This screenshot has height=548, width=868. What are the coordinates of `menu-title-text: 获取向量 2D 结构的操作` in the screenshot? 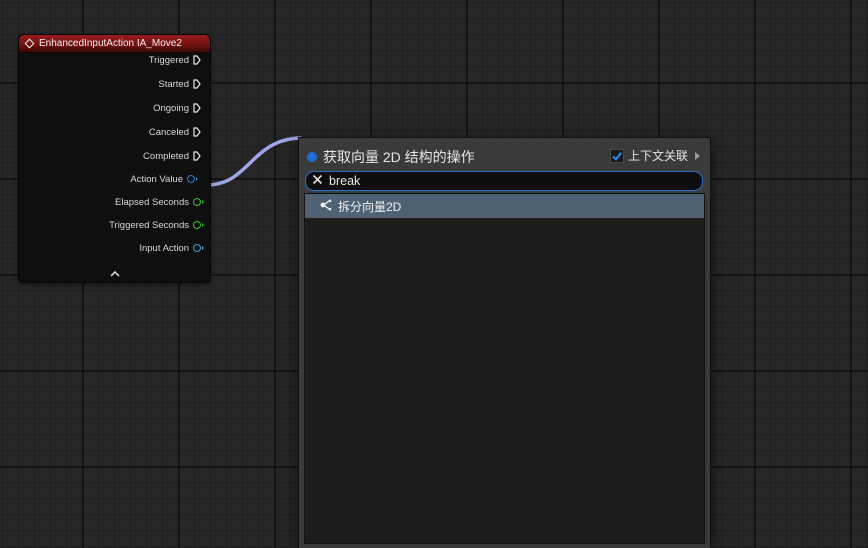 It's located at (399, 157).